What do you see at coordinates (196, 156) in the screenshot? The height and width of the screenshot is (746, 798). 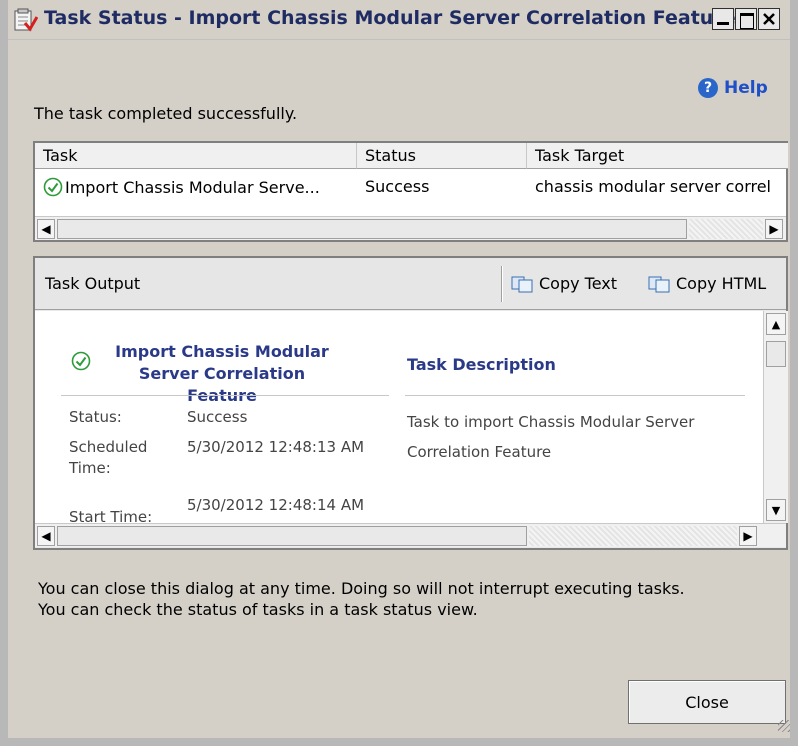 I see `column-header-task: Task` at bounding box center [196, 156].